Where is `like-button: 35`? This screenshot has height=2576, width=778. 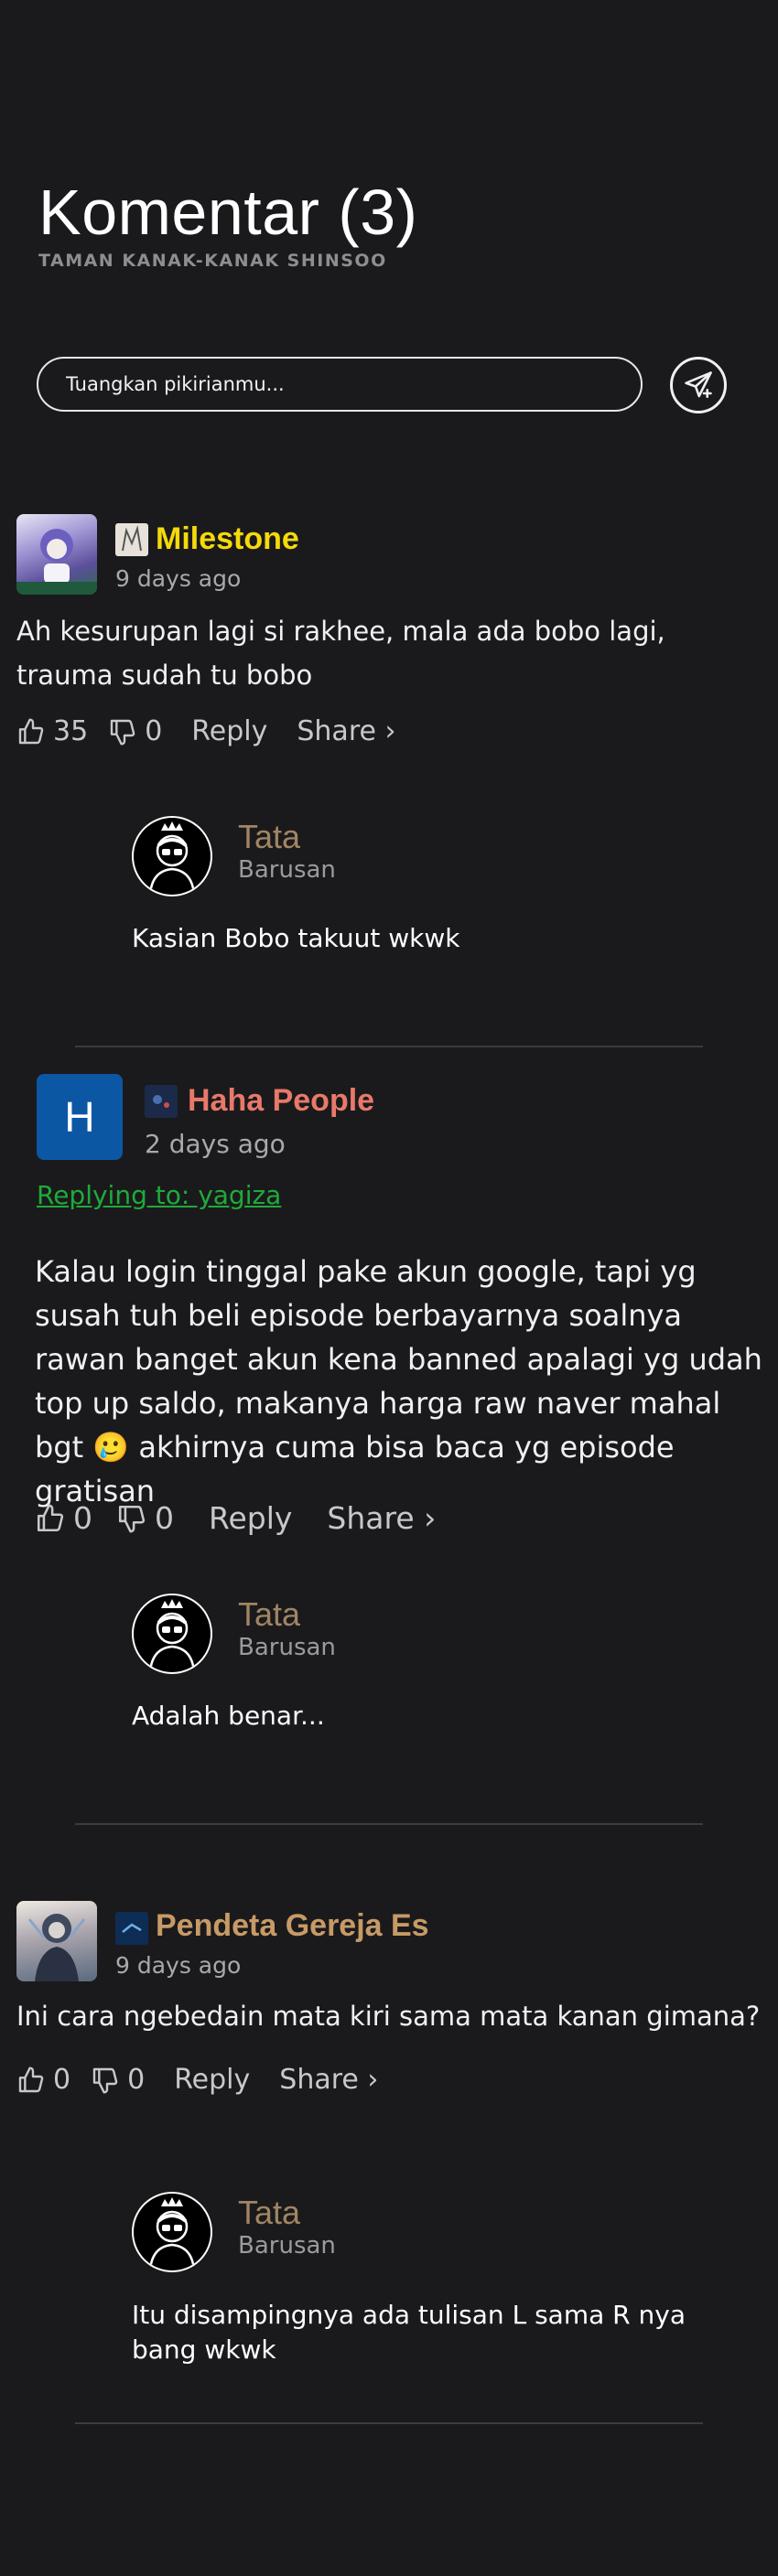 like-button: 35 is located at coordinates (52, 731).